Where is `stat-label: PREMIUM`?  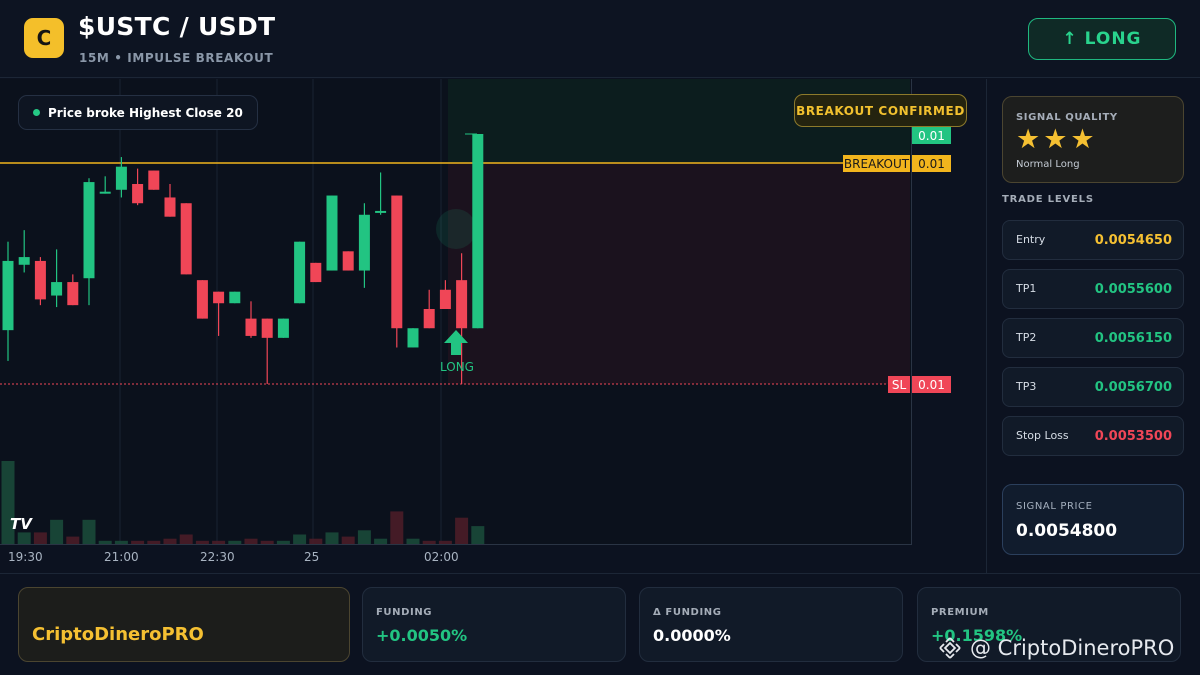 stat-label: PREMIUM is located at coordinates (960, 612).